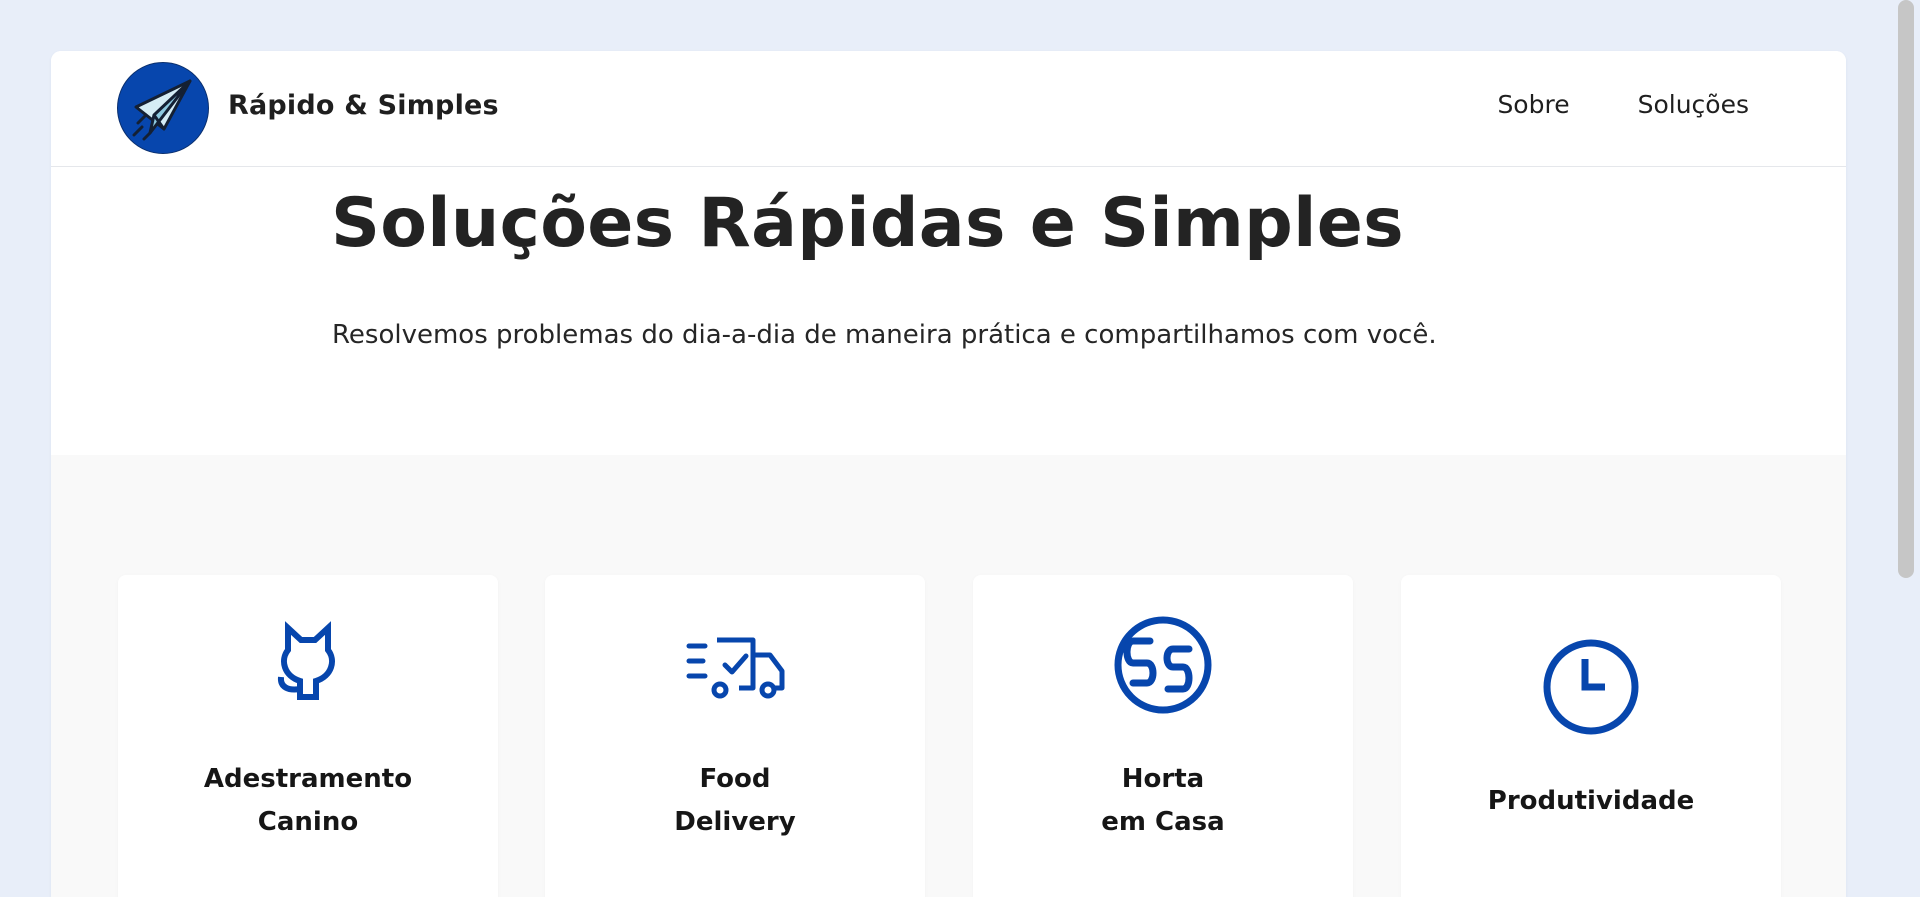 The height and width of the screenshot is (897, 1920). What do you see at coordinates (1693, 104) in the screenshot?
I see `nav-link-solucoes: Soluções` at bounding box center [1693, 104].